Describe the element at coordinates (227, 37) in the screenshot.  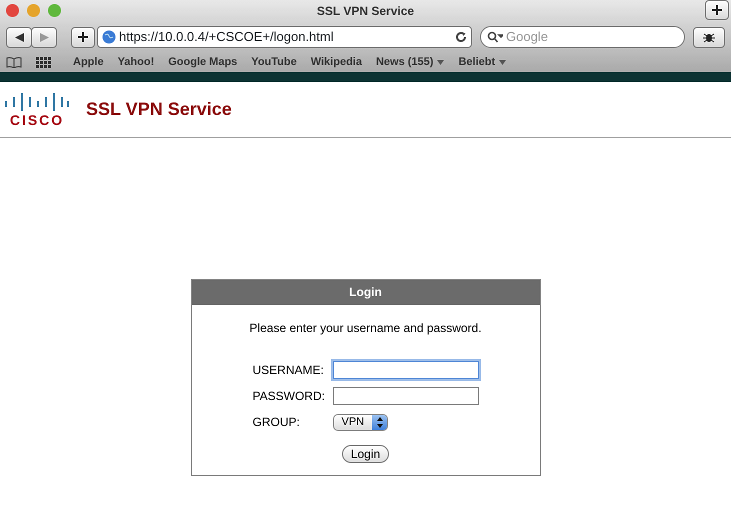
I see `address-text: https://10.0.0.4/+CSCOE+/logon.html` at that location.